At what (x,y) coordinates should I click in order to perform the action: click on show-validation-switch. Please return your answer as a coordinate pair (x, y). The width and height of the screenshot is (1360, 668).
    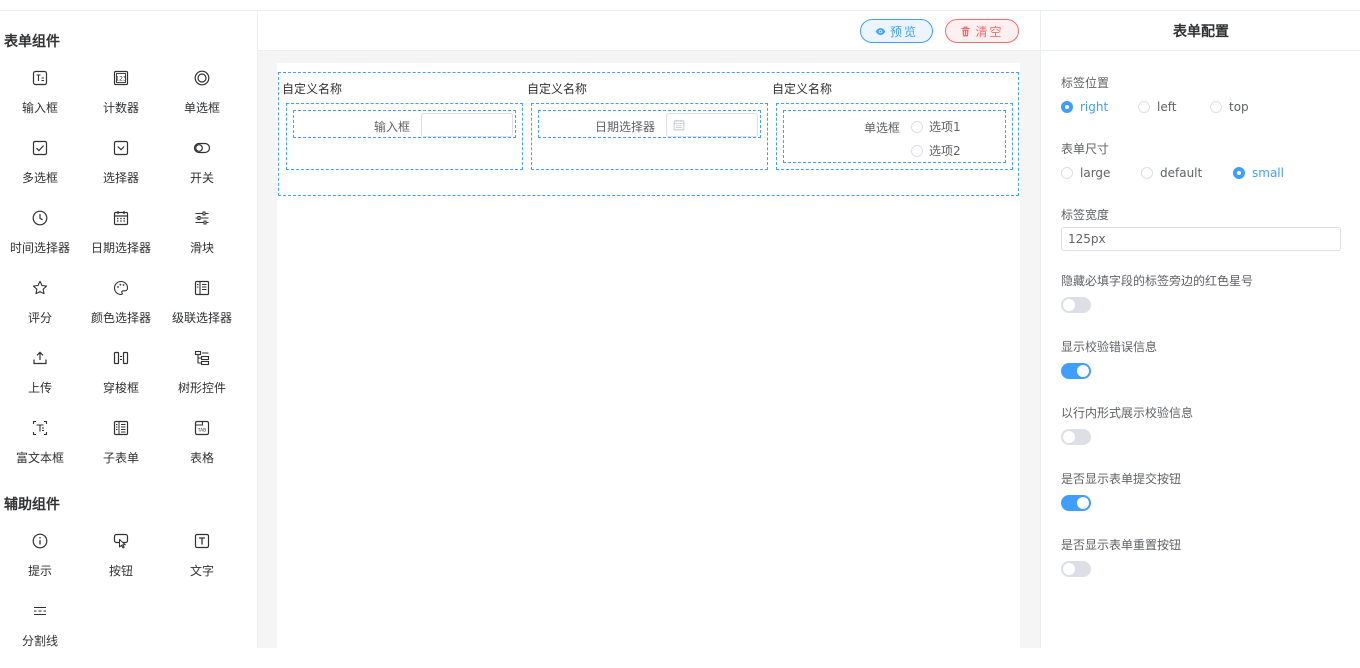
    Looking at the image, I should click on (1076, 371).